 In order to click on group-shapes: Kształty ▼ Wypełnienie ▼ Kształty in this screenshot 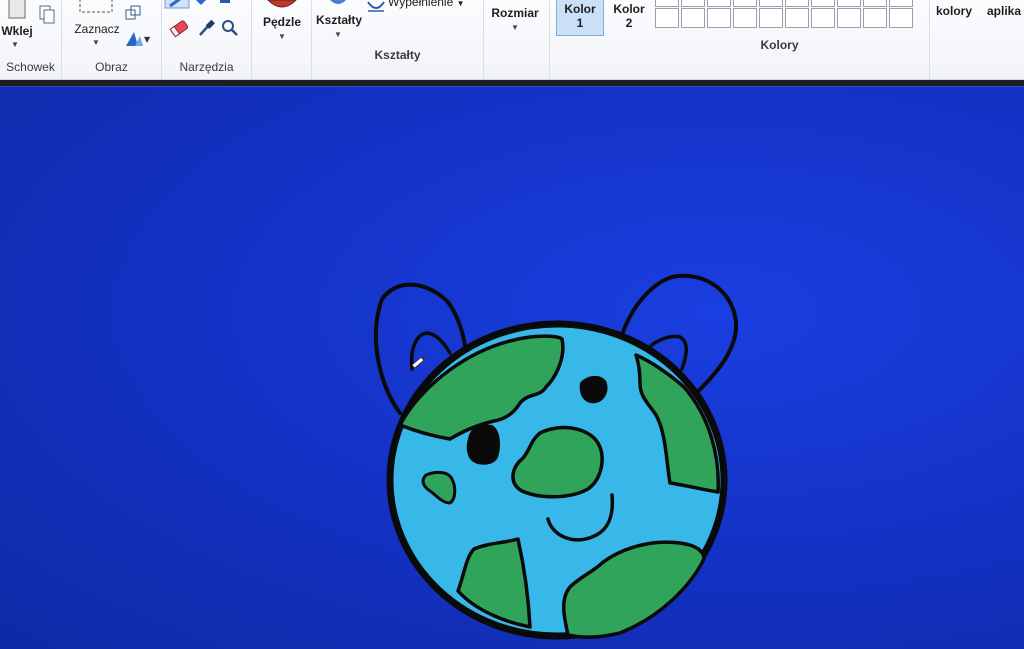, I will do `click(398, 39)`.